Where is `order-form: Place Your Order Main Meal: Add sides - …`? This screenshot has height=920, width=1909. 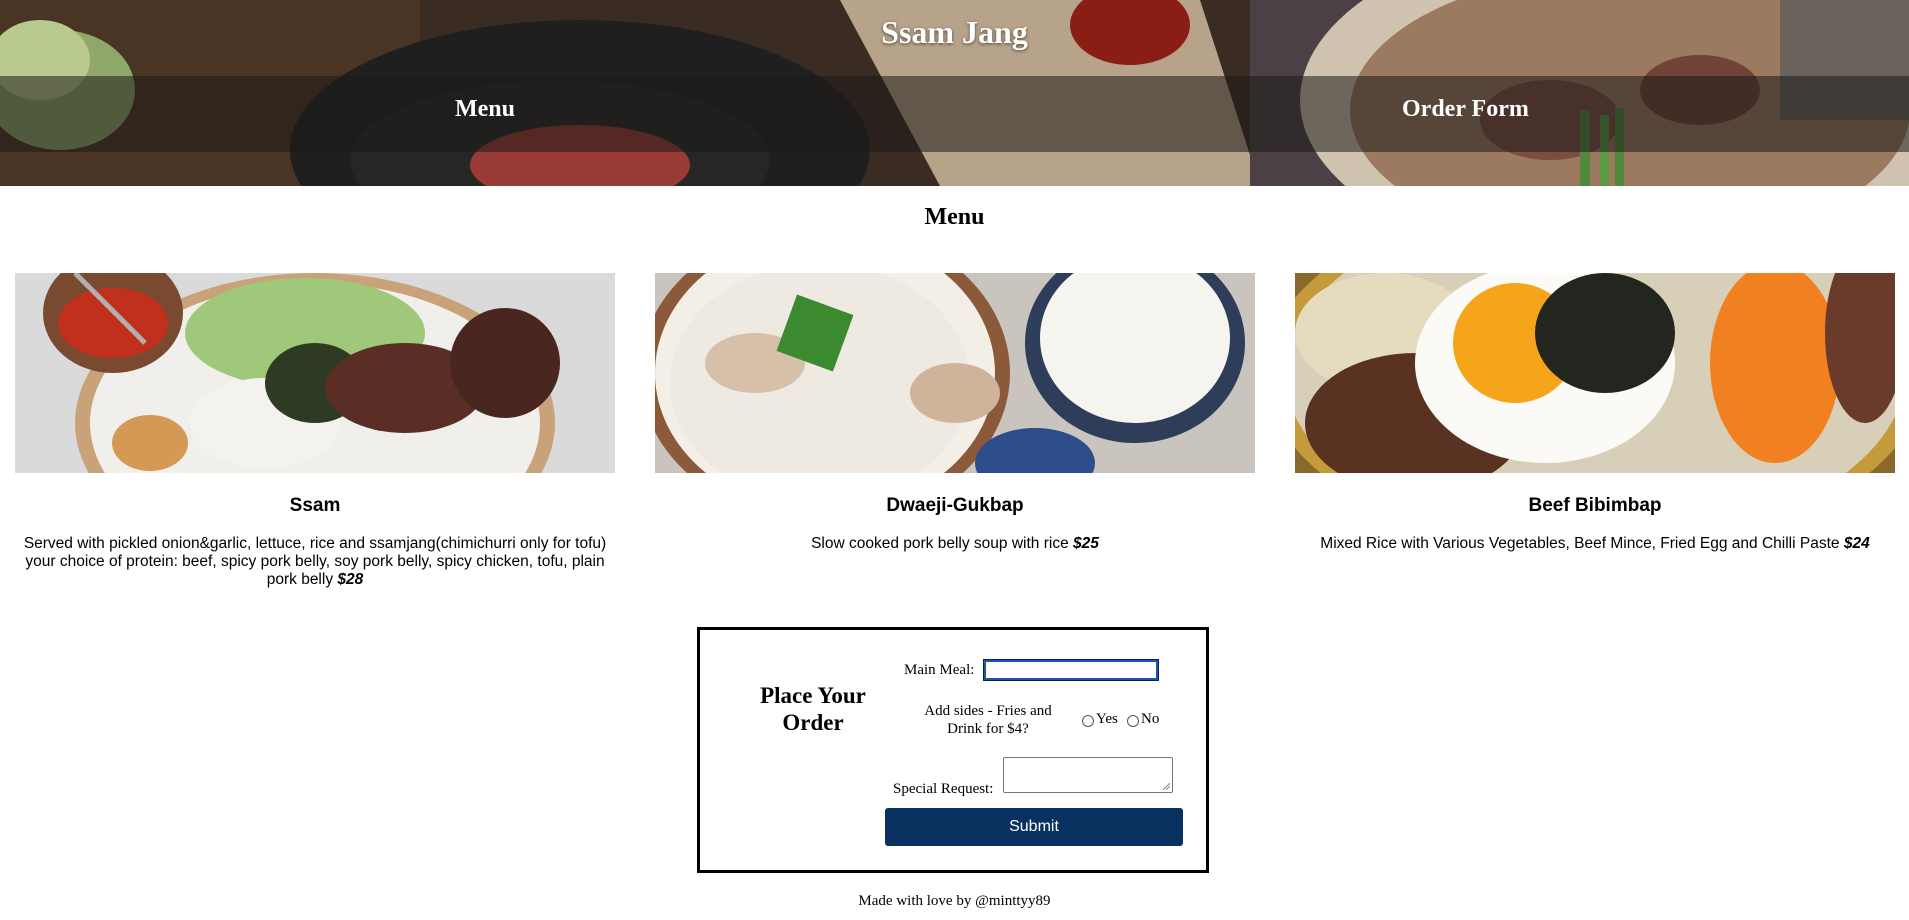 order-form: Place Your Order Main Meal: Add sides - … is located at coordinates (953, 750).